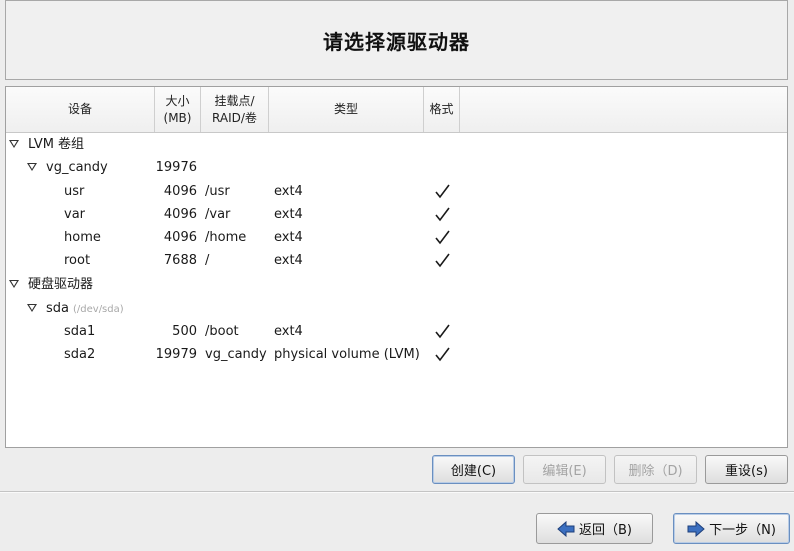 Image resolution: width=794 pixels, height=551 pixels. What do you see at coordinates (98, 309) in the screenshot?
I see `device-path: (/dev/sda)` at bounding box center [98, 309].